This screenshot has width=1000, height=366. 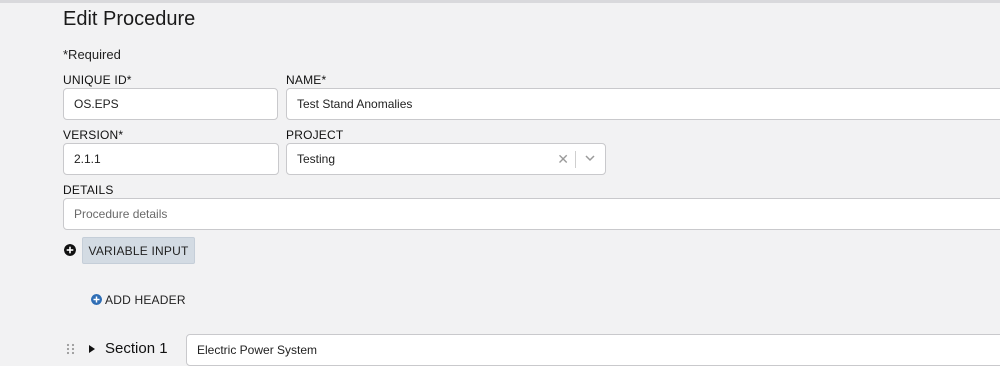 I want to click on version-label: VERSION*, so click(x=93, y=135).